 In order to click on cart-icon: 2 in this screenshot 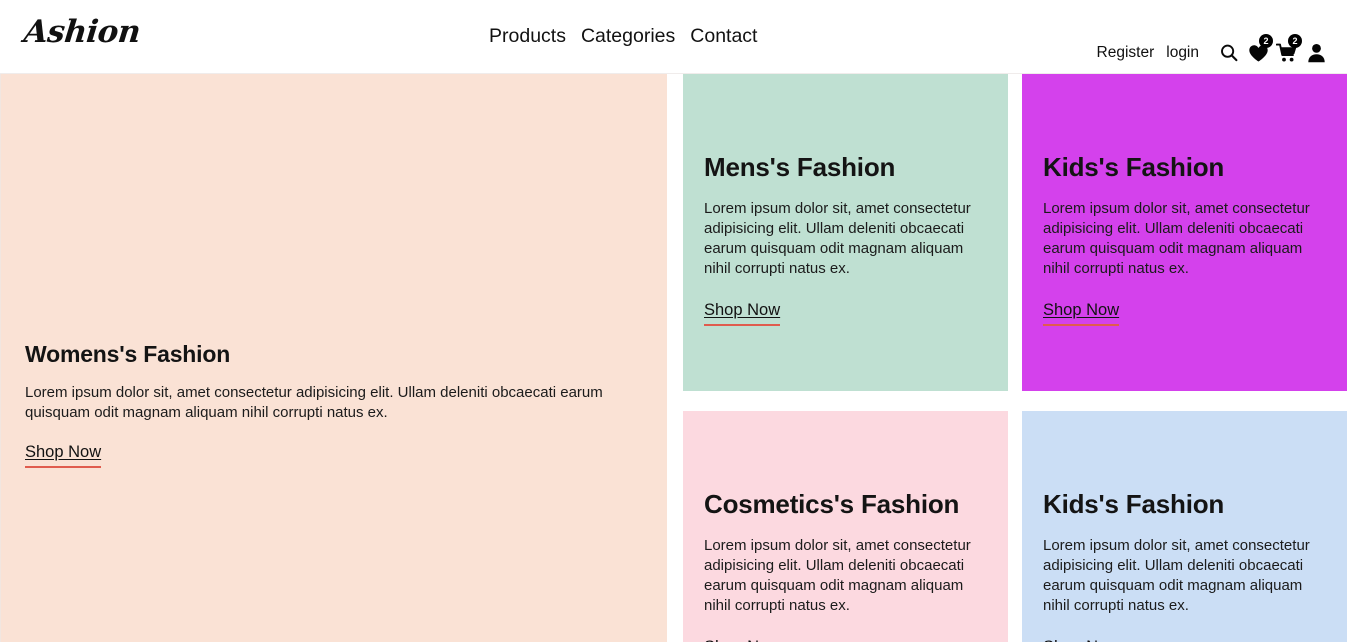, I will do `click(1288, 50)`.